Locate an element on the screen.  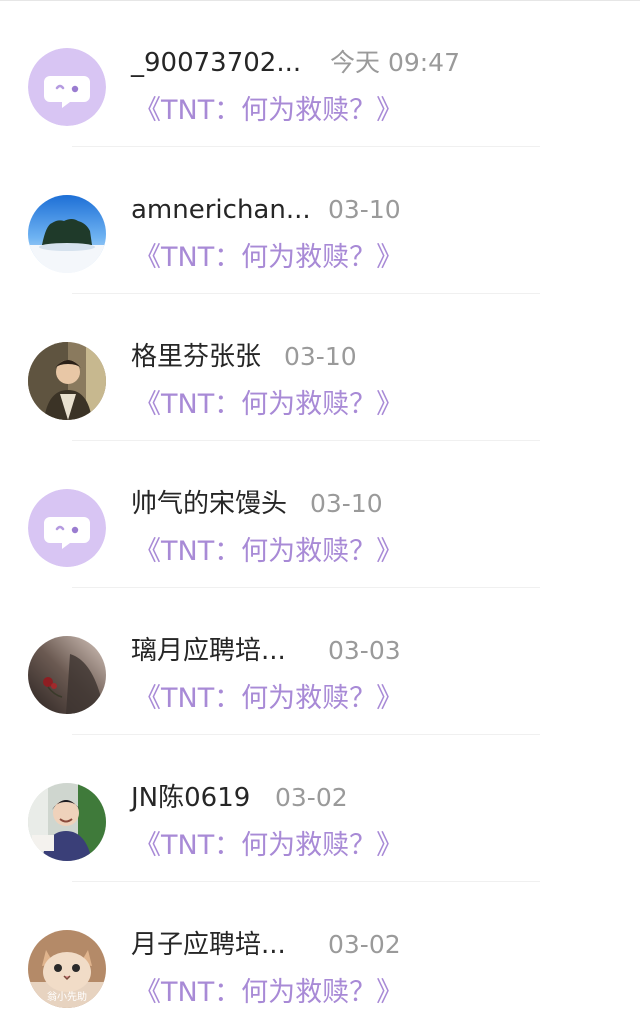
username: 帅气的宋馒头 is located at coordinates (209, 504).